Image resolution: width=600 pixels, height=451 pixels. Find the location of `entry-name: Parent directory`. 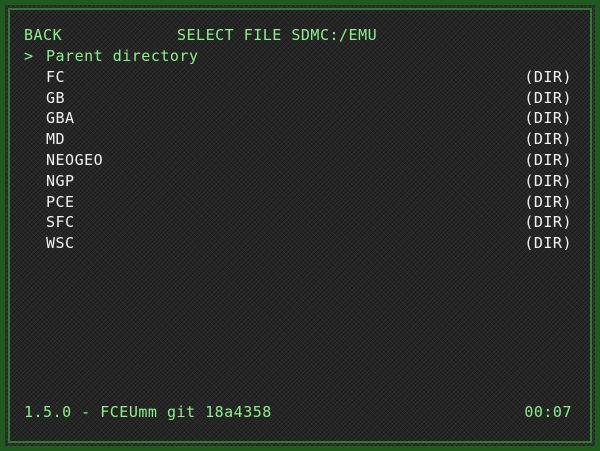

entry-name: Parent directory is located at coordinates (122, 56).